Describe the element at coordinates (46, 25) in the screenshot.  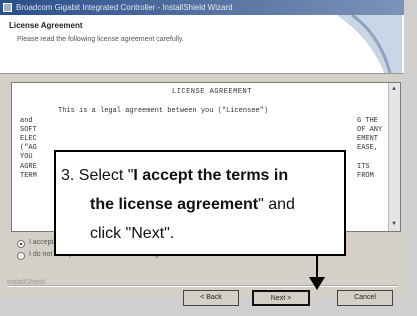
I see `page-title: License Agreement` at that location.